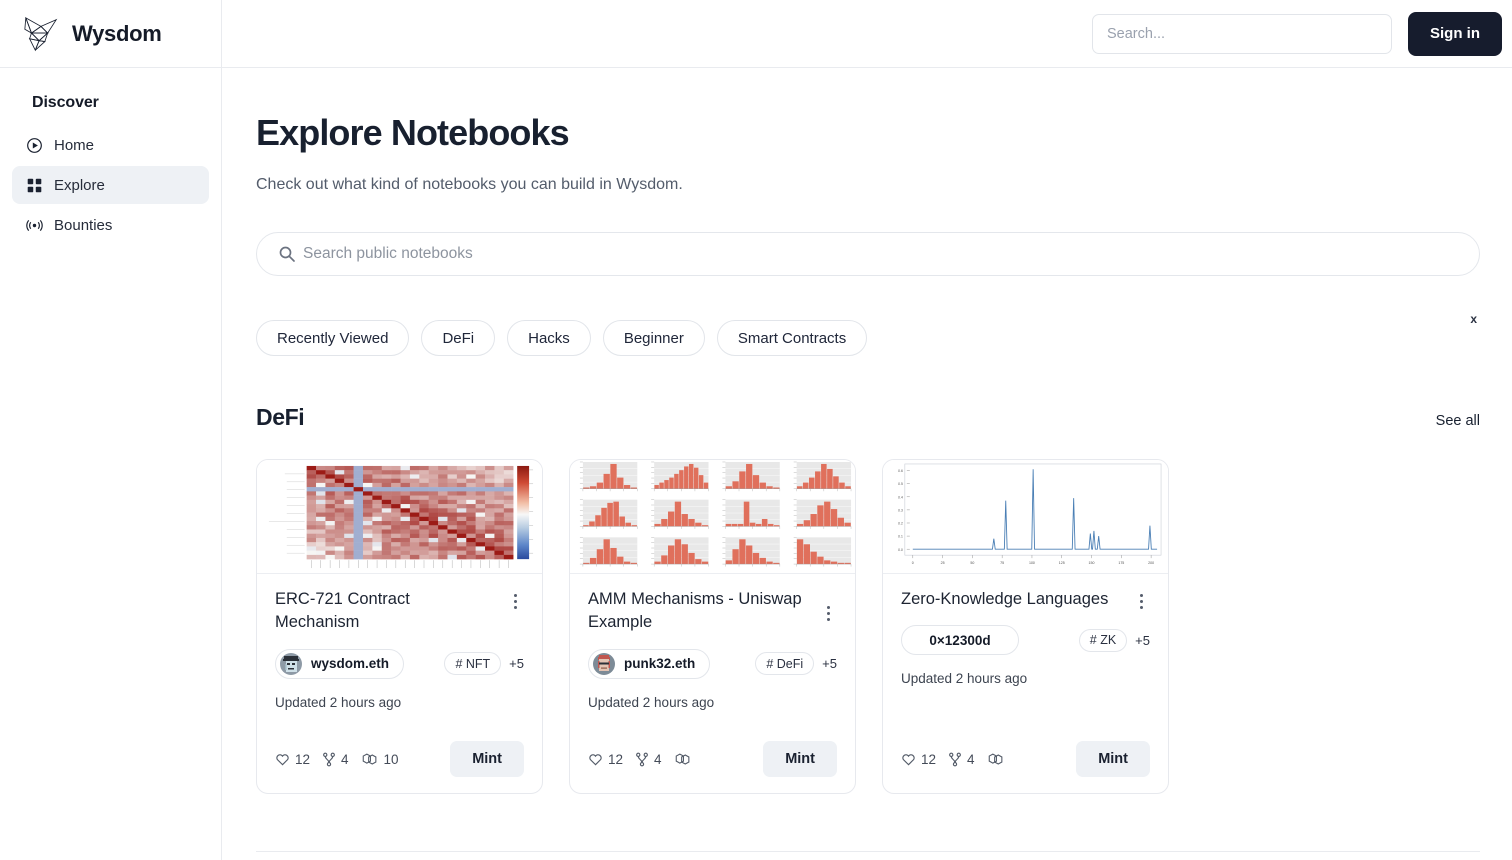 The height and width of the screenshot is (860, 1512). I want to click on filter-chip-beginner: Beginner, so click(653, 338).